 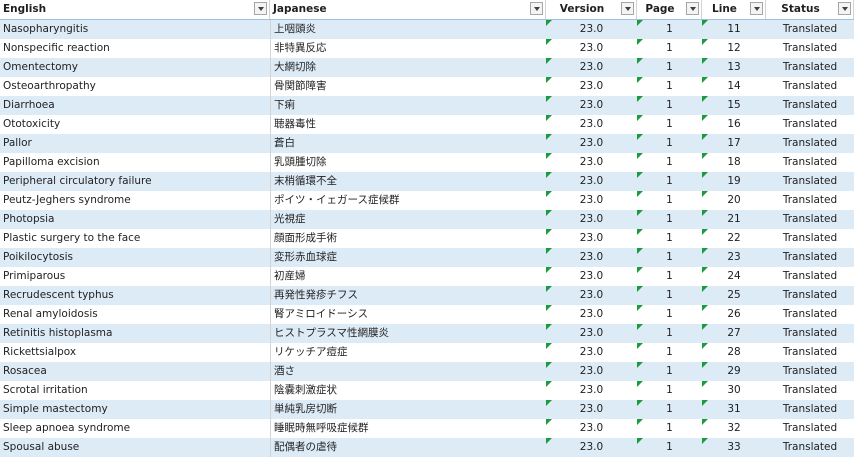 What do you see at coordinates (408, 143) in the screenshot?
I see `japanese-cell: 蒼白` at bounding box center [408, 143].